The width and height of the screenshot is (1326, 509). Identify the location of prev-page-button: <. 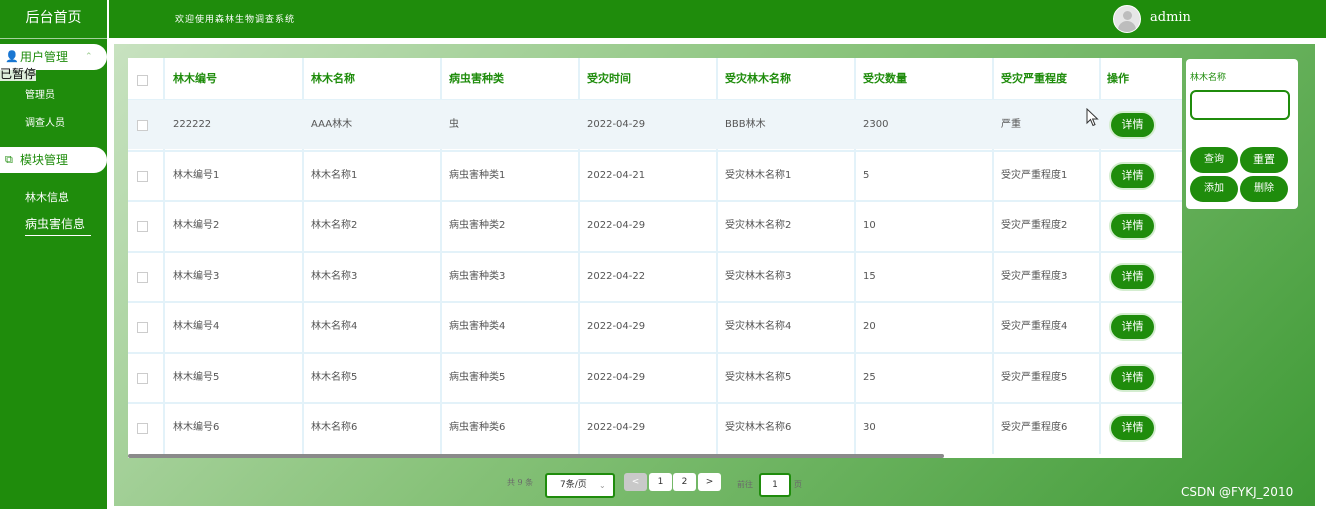
(635, 482).